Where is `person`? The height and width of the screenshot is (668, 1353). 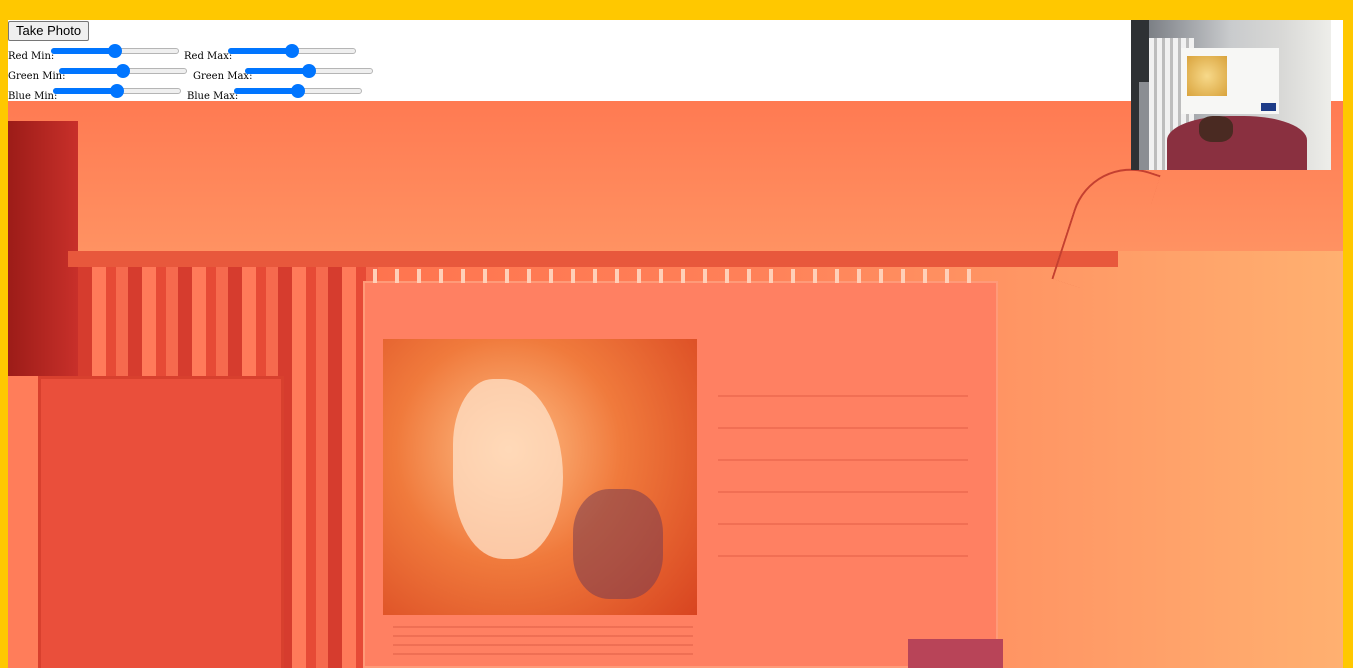
person is located at coordinates (1237, 143).